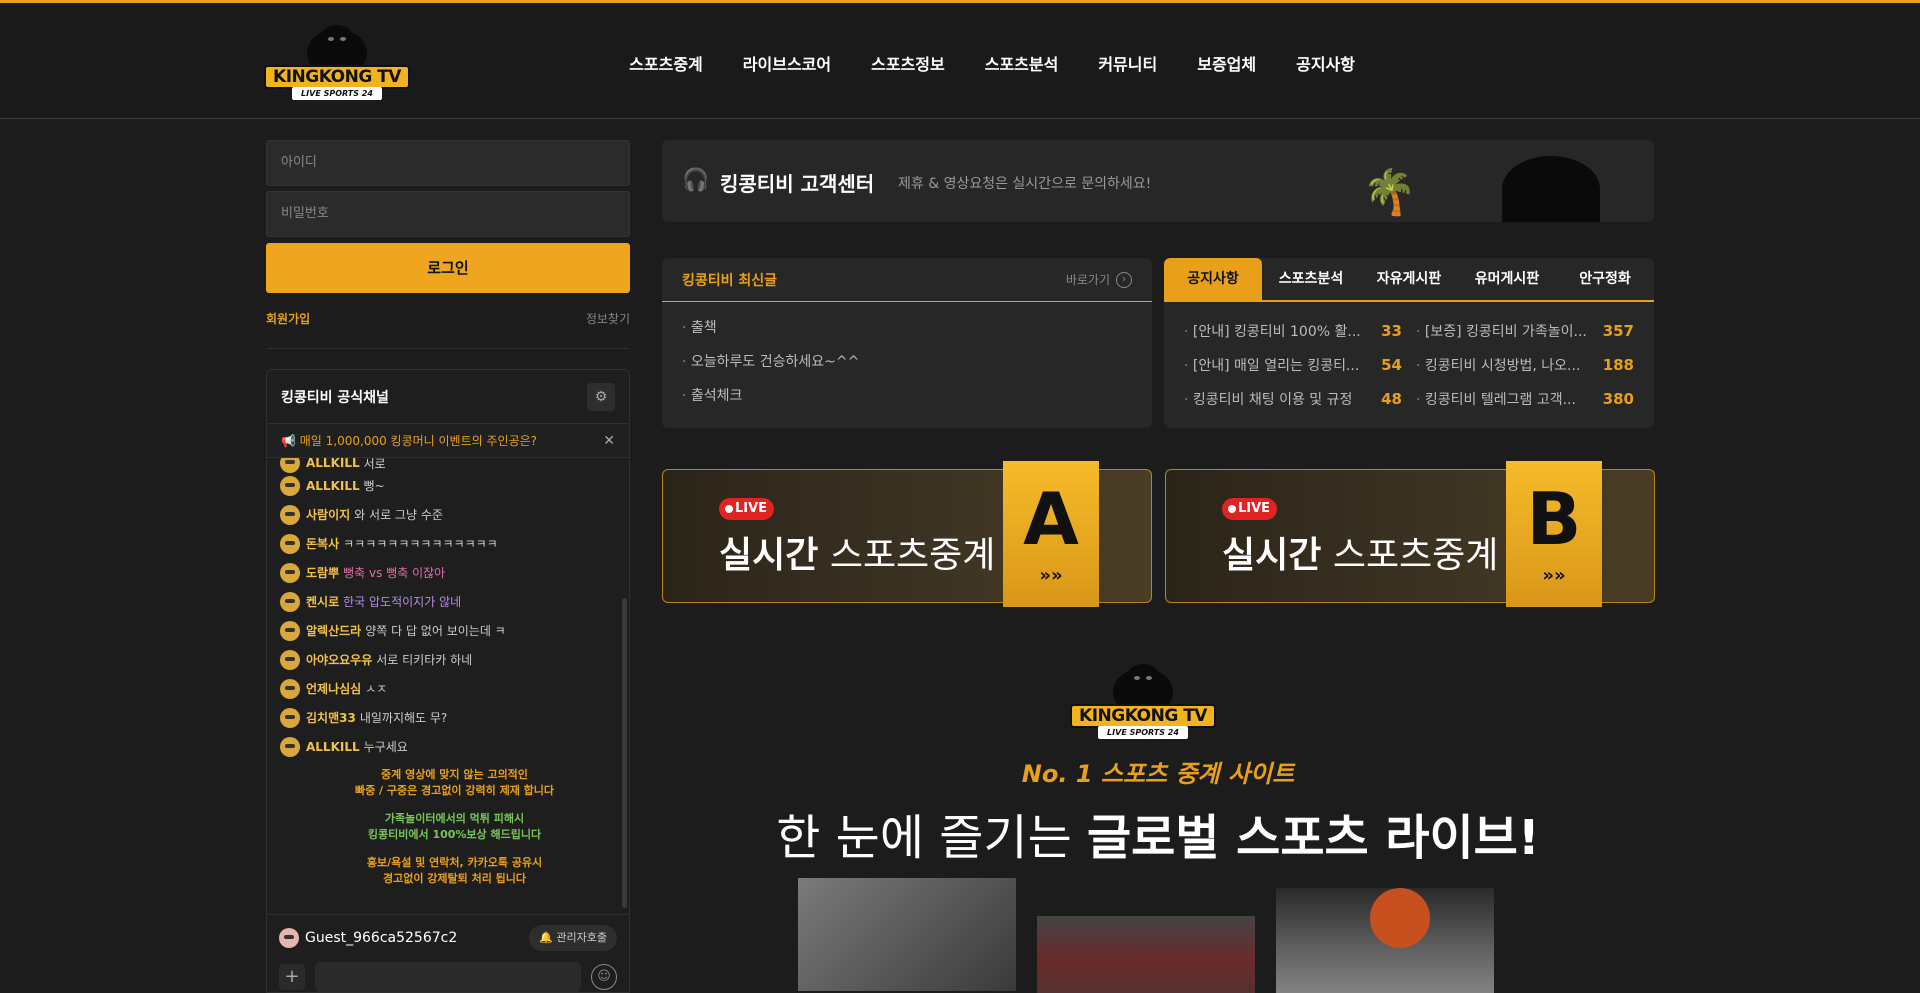 Image resolution: width=1920 pixels, height=993 pixels. I want to click on chat-message: 아야오요우유 서로 티키타카 하네, so click(454, 659).